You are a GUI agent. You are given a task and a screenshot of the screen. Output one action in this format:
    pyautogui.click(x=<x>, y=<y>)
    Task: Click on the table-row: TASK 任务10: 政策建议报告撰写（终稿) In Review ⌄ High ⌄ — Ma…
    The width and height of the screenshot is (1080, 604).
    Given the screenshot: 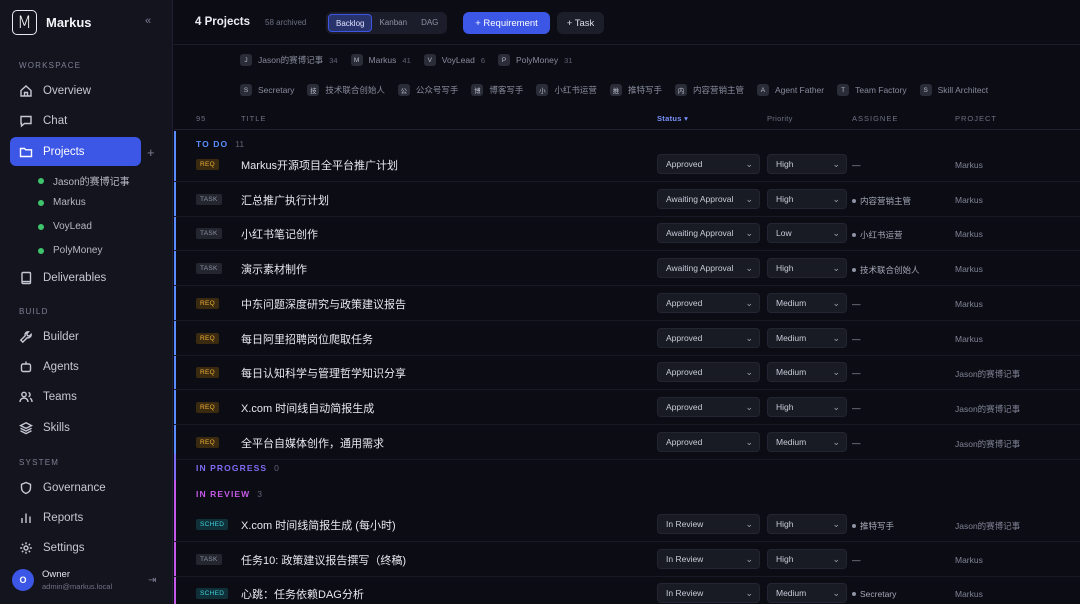 What is the action you would take?
    pyautogui.click(x=627, y=559)
    